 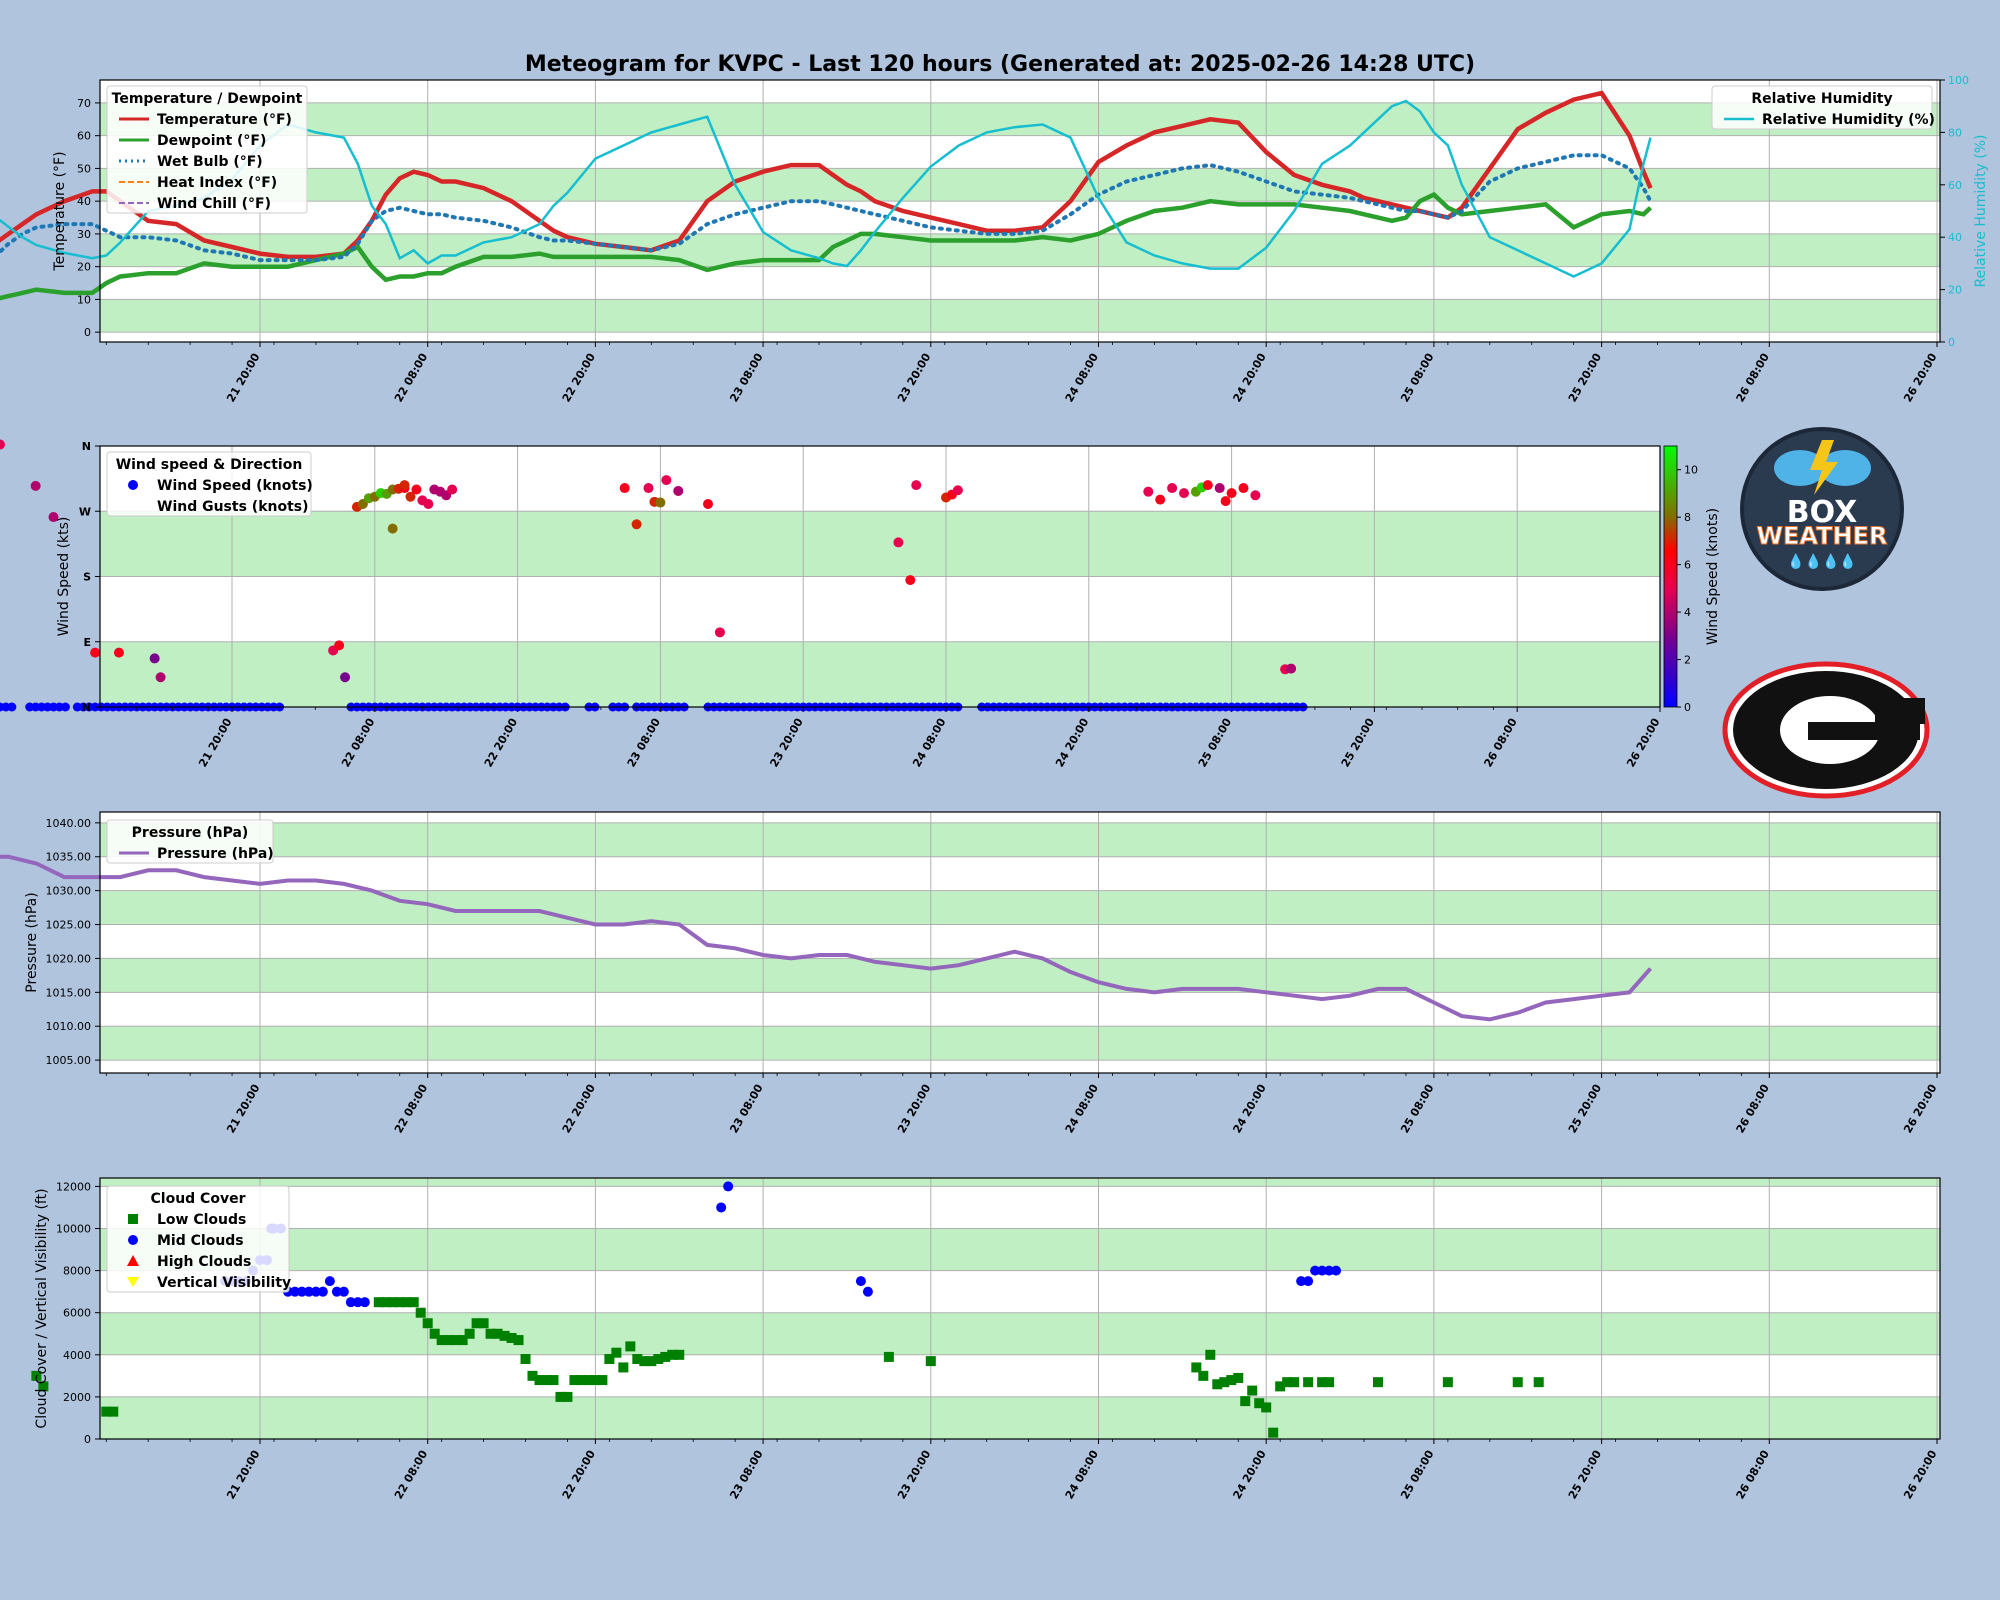 What do you see at coordinates (1822, 536) in the screenshot?
I see `box-weather-logo-line2: WEATHER` at bounding box center [1822, 536].